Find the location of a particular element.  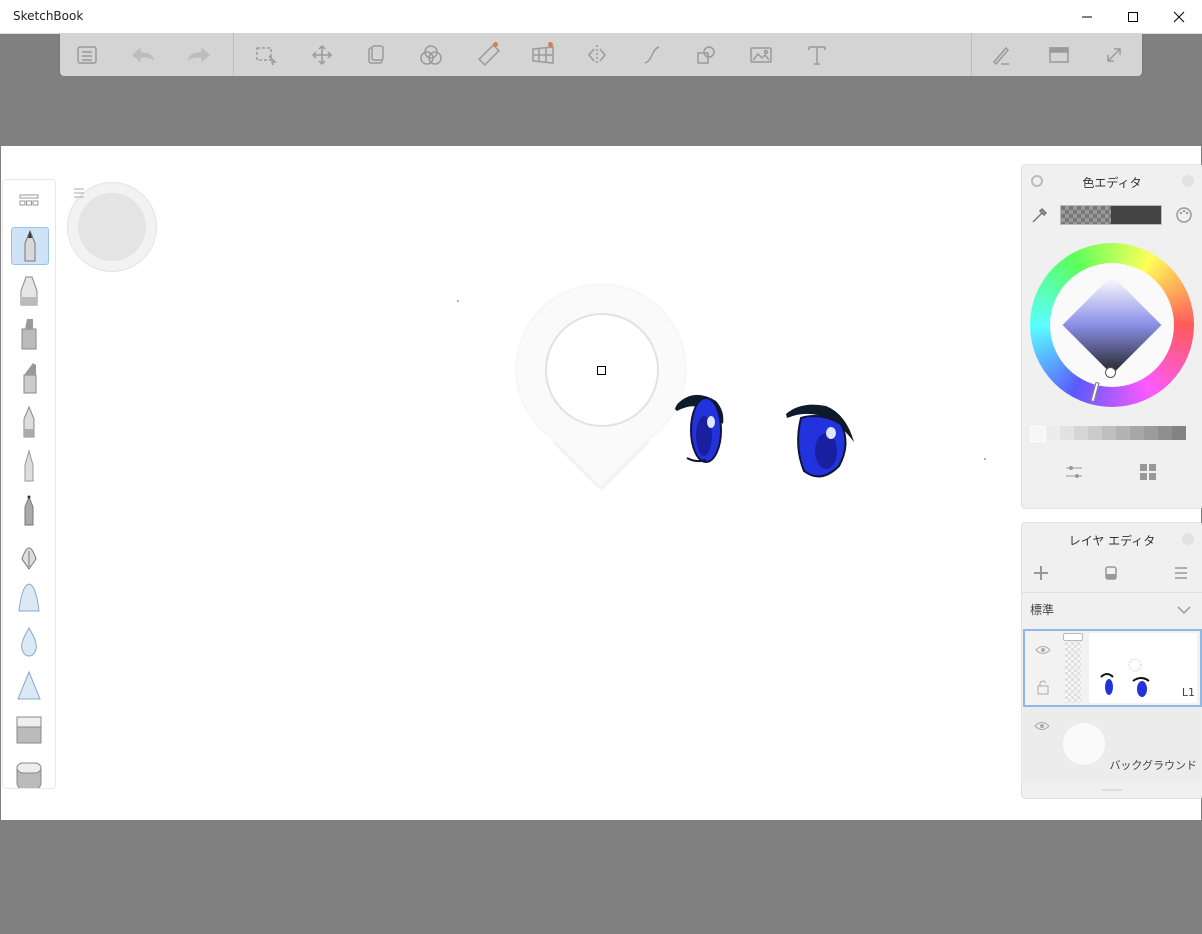

copy-icon is located at coordinates (376, 54).